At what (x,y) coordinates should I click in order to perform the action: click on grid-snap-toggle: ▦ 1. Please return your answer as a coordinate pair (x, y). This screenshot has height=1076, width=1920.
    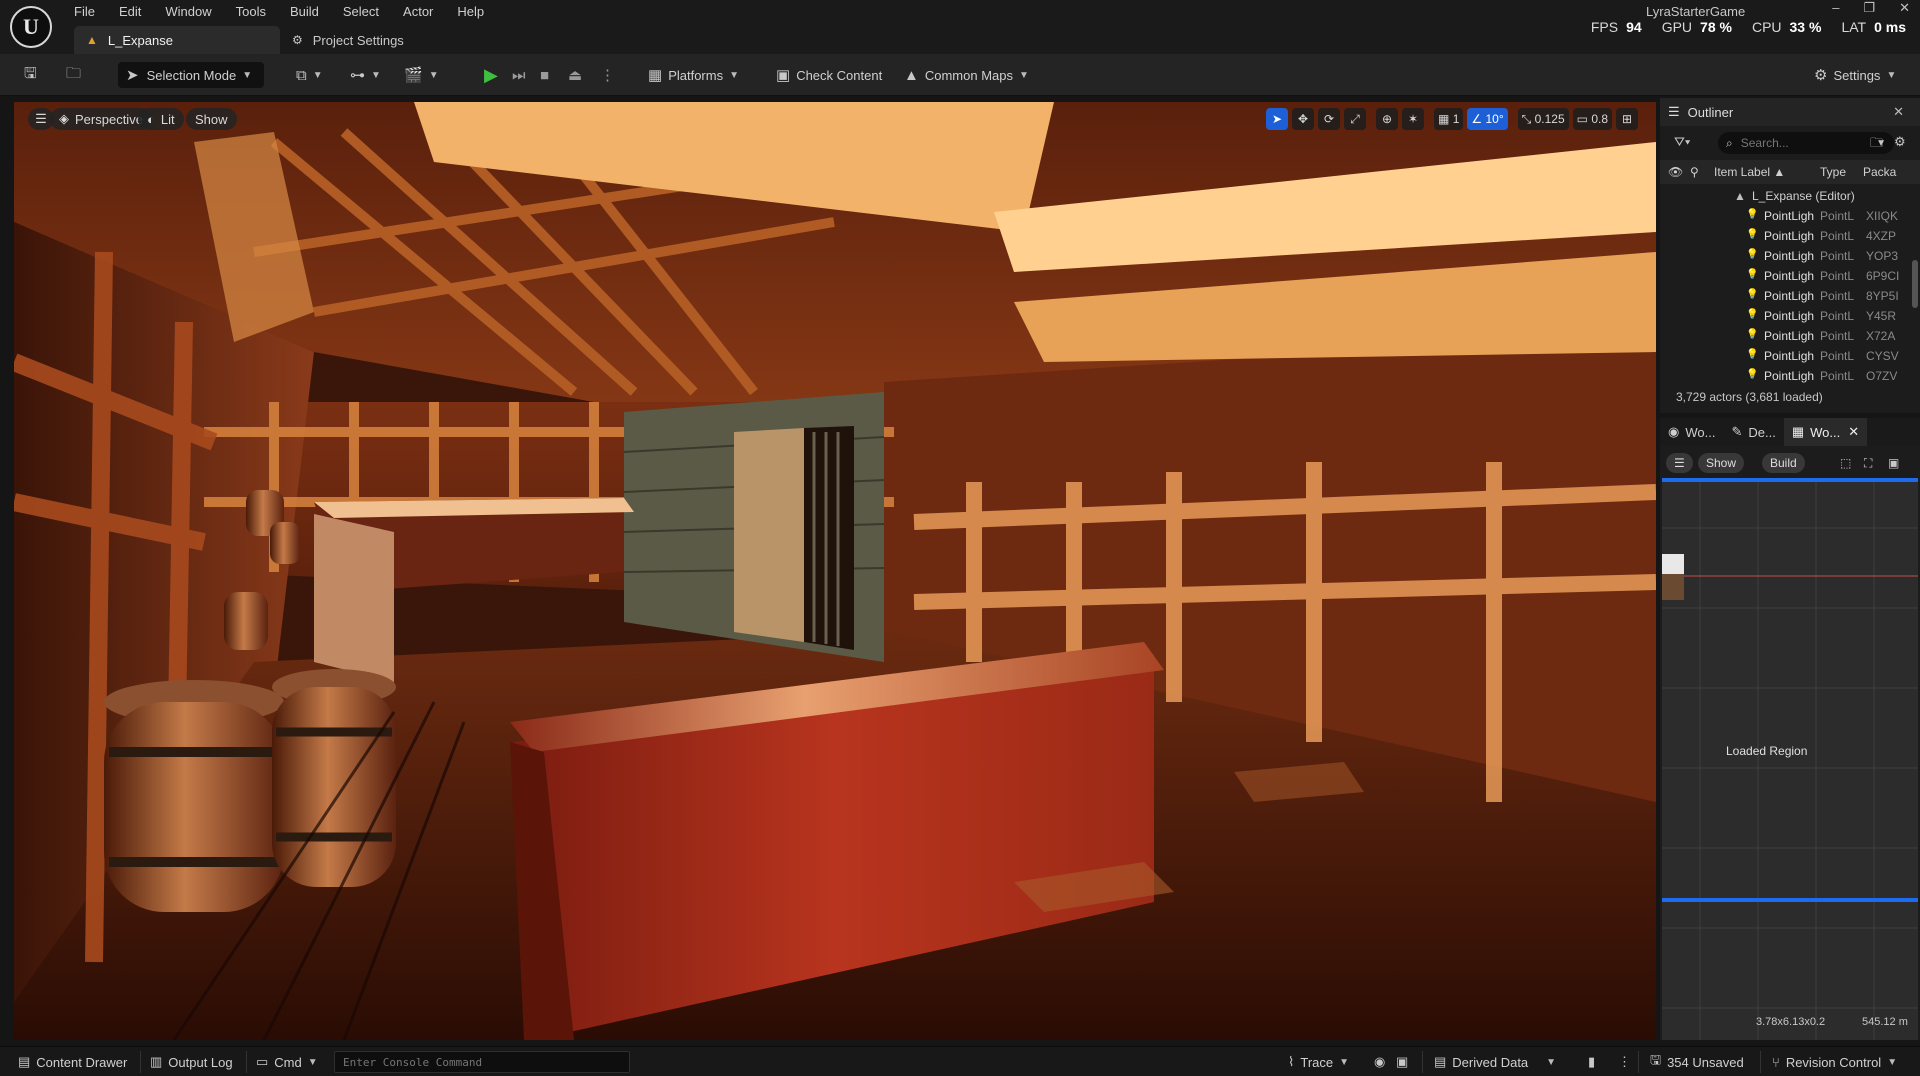
    Looking at the image, I should click on (1449, 119).